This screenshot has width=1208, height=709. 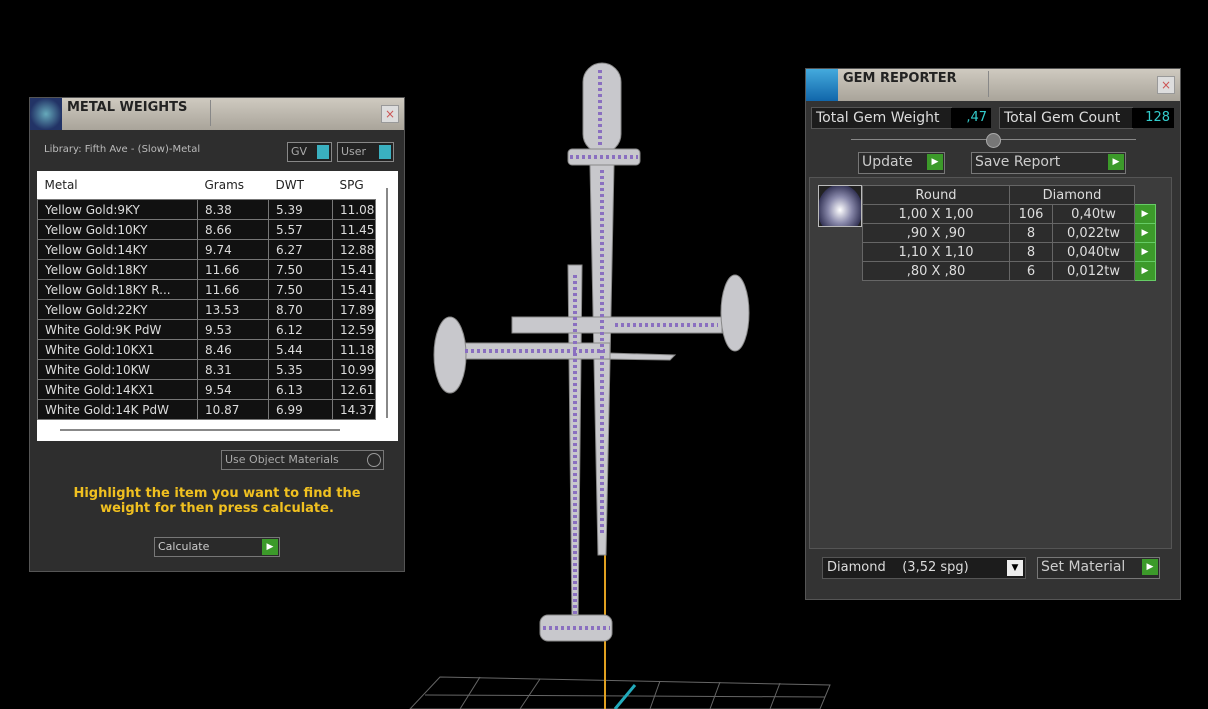 What do you see at coordinates (354, 229) in the screenshot?
I see `spg-value: 11.45` at bounding box center [354, 229].